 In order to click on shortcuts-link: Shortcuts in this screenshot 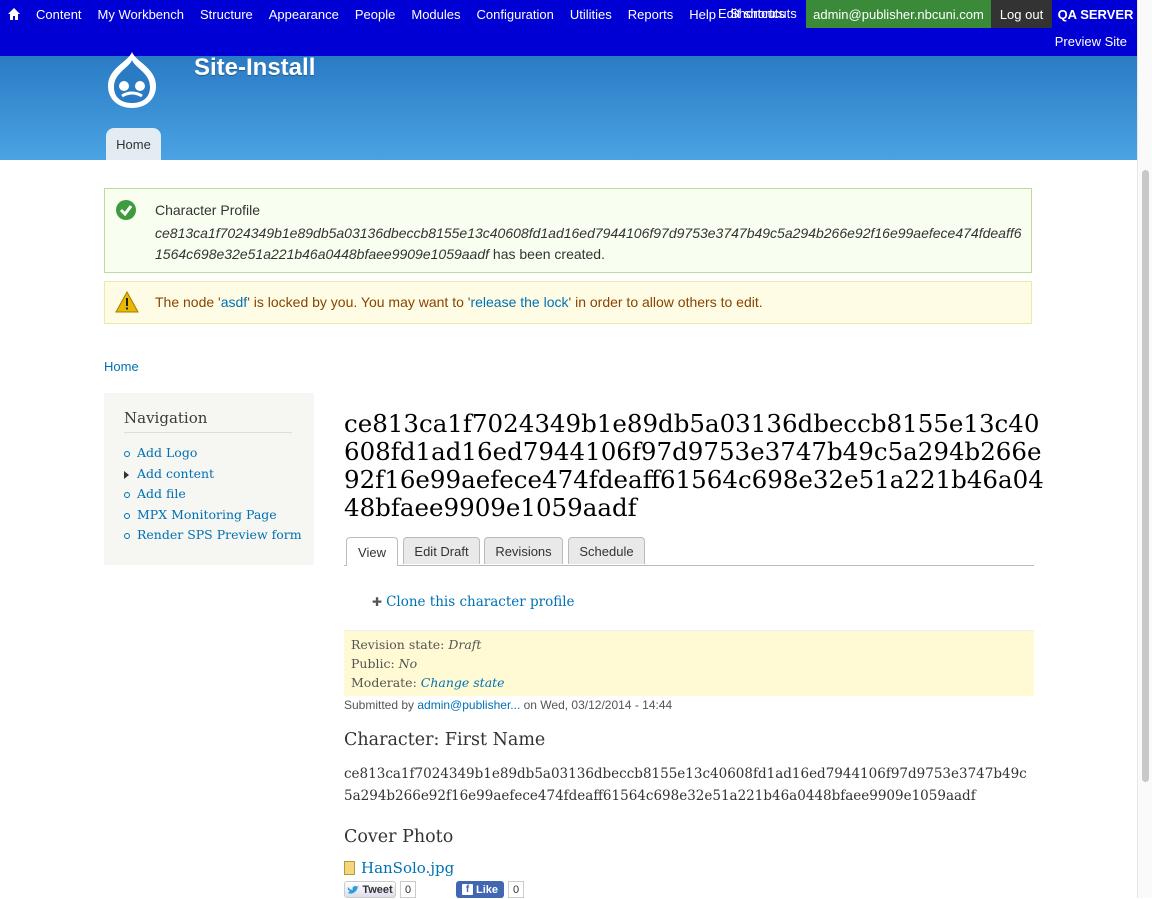, I will do `click(757, 13)`.